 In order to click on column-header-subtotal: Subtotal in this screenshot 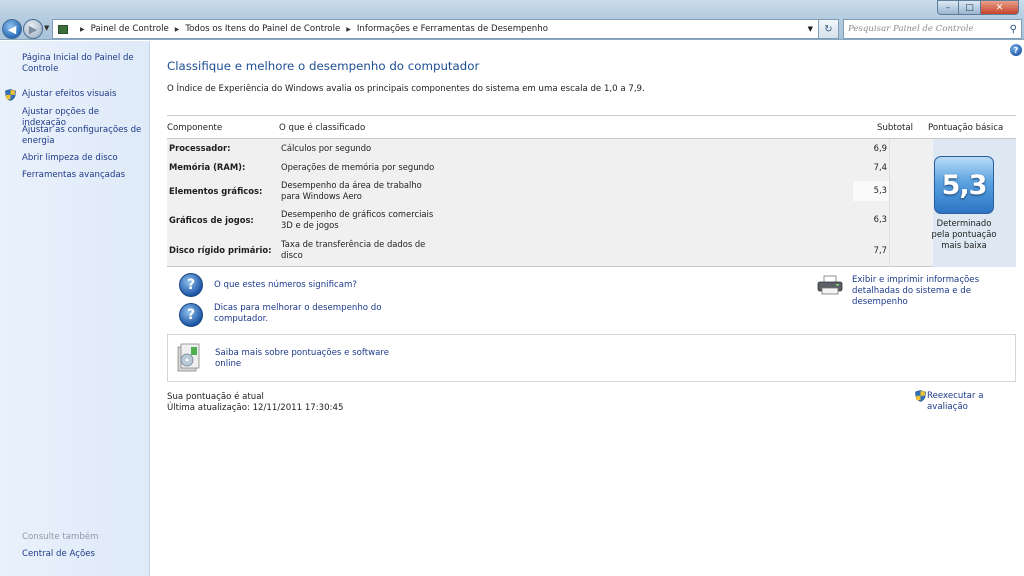, I will do `click(895, 128)`.